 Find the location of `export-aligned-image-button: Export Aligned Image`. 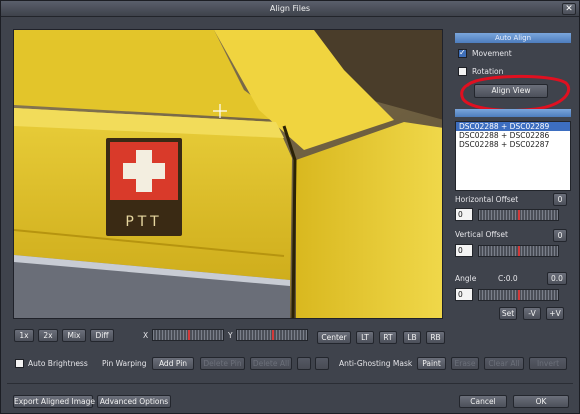

export-aligned-image-button: Export Aligned Image is located at coordinates (54, 401).